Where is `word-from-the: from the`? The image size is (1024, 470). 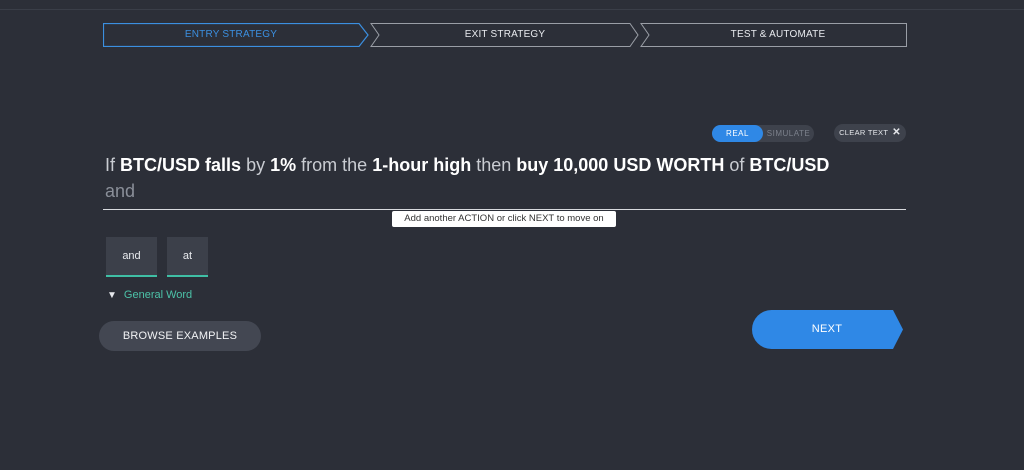
word-from-the: from the is located at coordinates (334, 165).